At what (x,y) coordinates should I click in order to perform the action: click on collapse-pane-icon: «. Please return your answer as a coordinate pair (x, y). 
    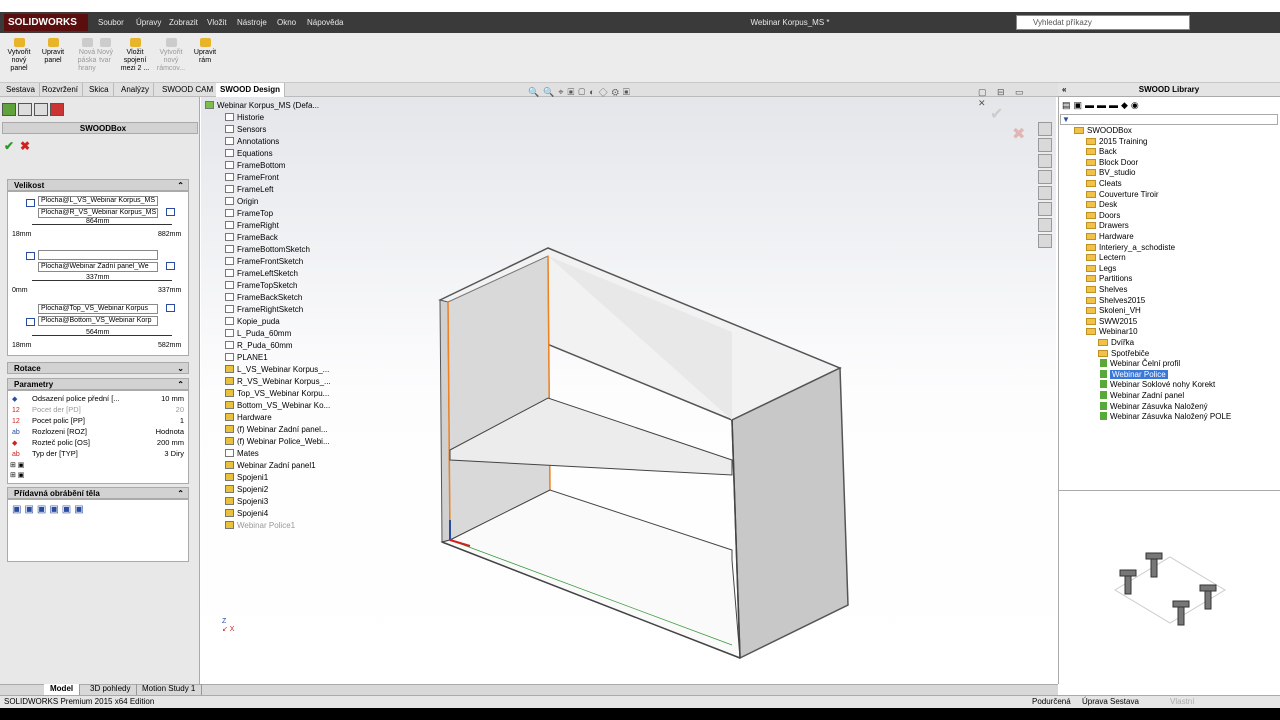
    Looking at the image, I should click on (1064, 90).